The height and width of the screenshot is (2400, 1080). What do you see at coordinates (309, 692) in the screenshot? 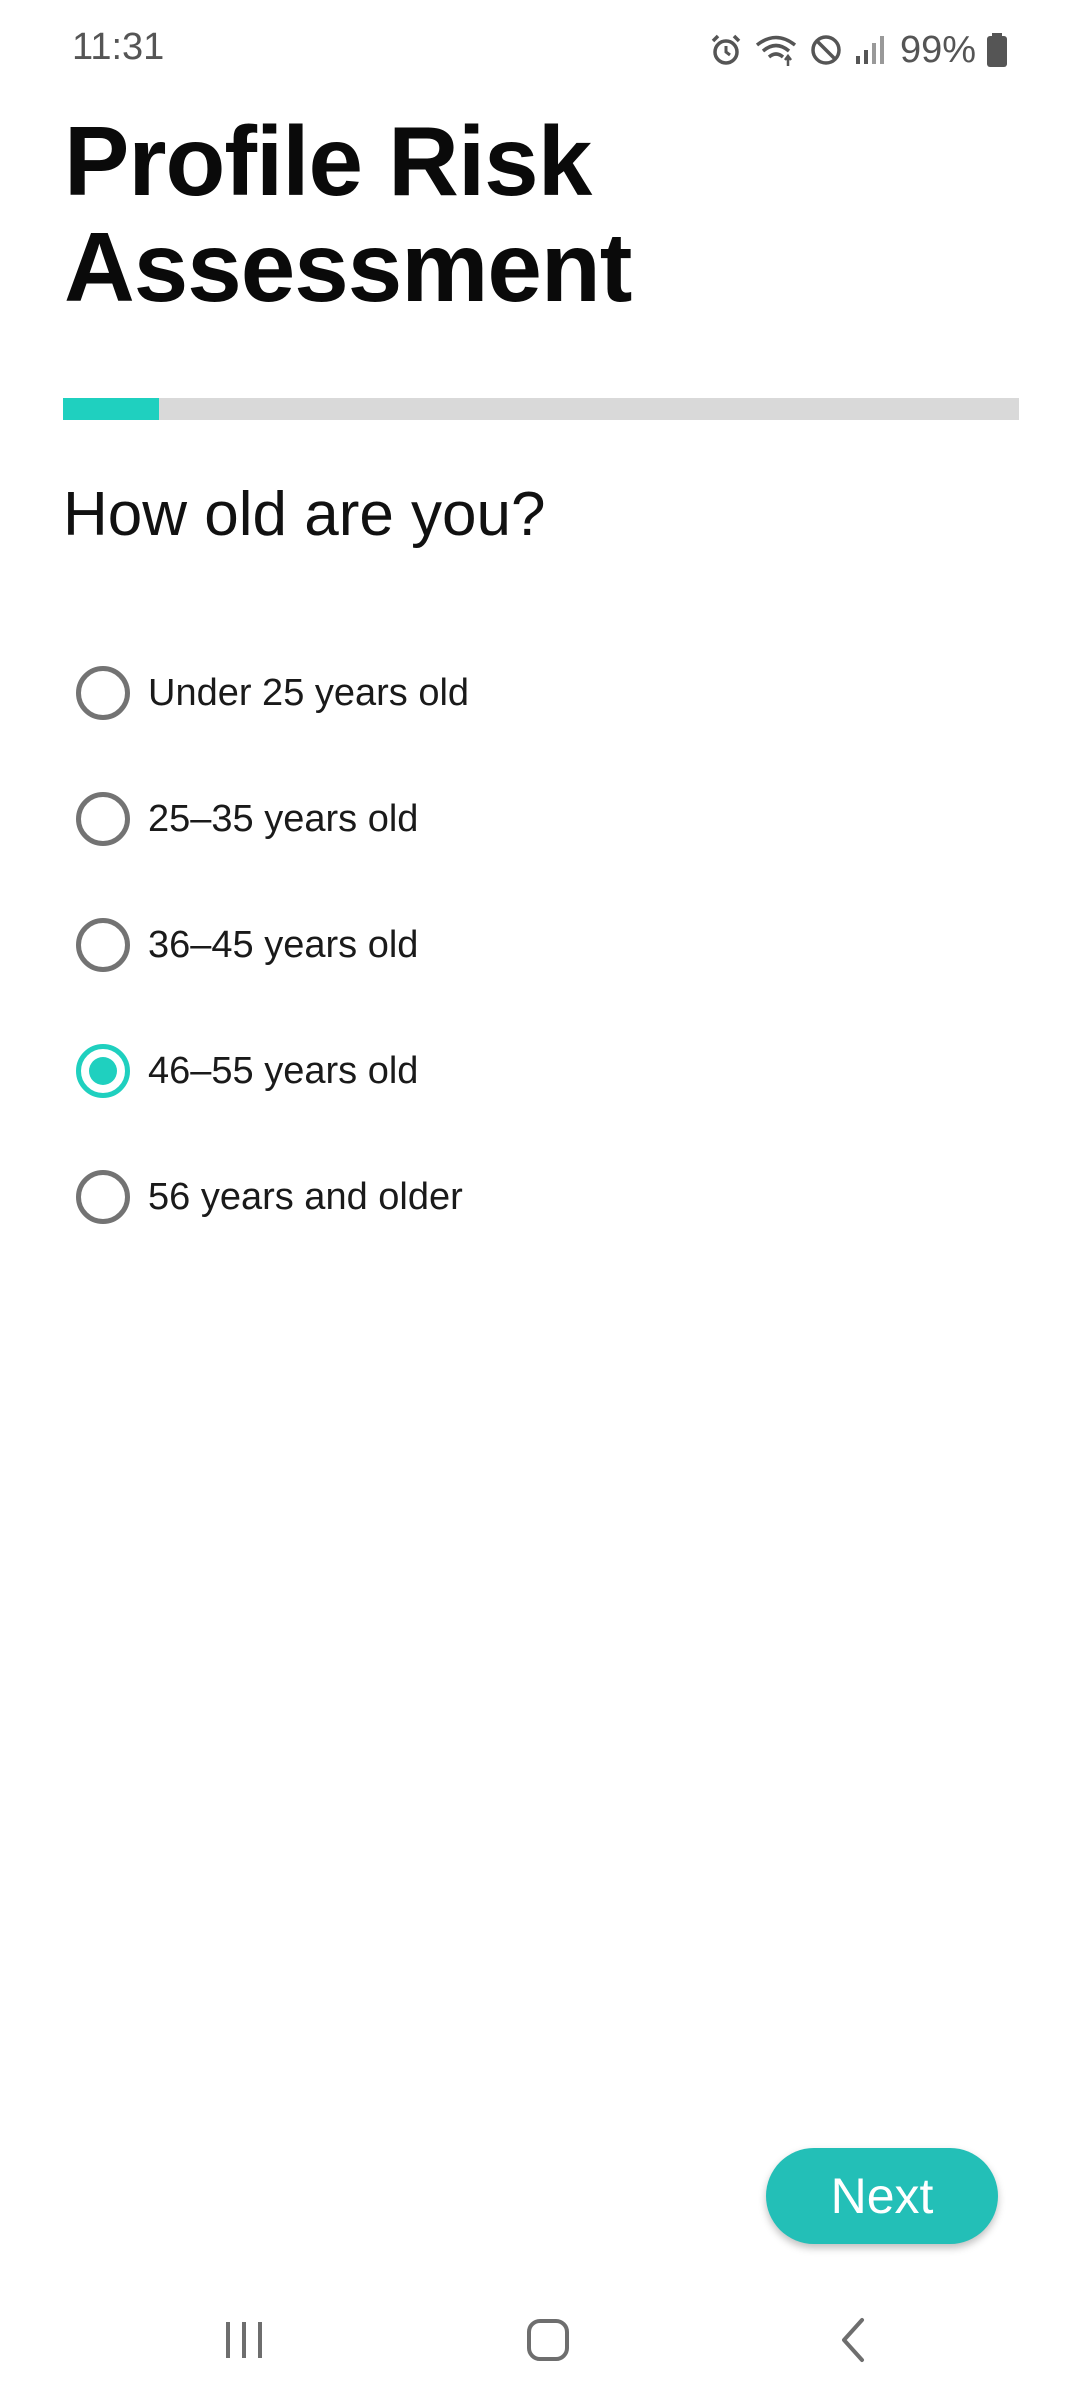
I see `option-label: Under 25 years old` at bounding box center [309, 692].